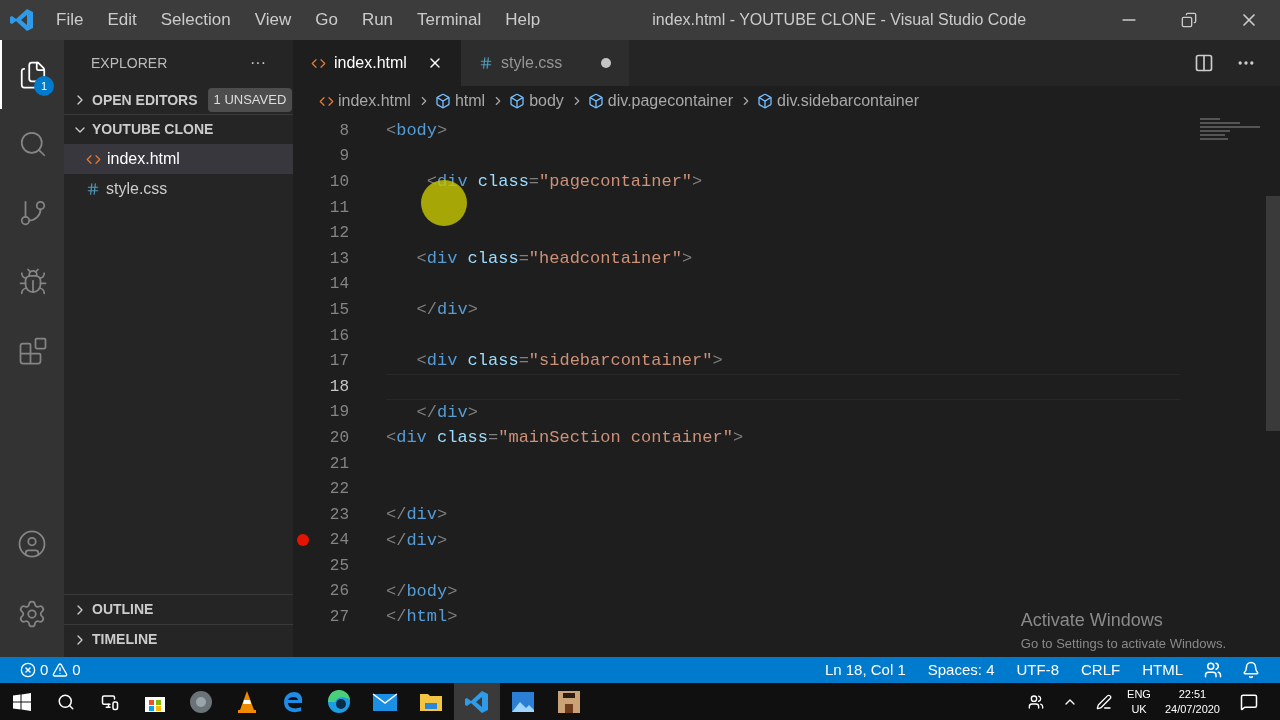 This screenshot has height=720, width=1280. Describe the element at coordinates (273, 20) in the screenshot. I see `menu-item: View` at that location.